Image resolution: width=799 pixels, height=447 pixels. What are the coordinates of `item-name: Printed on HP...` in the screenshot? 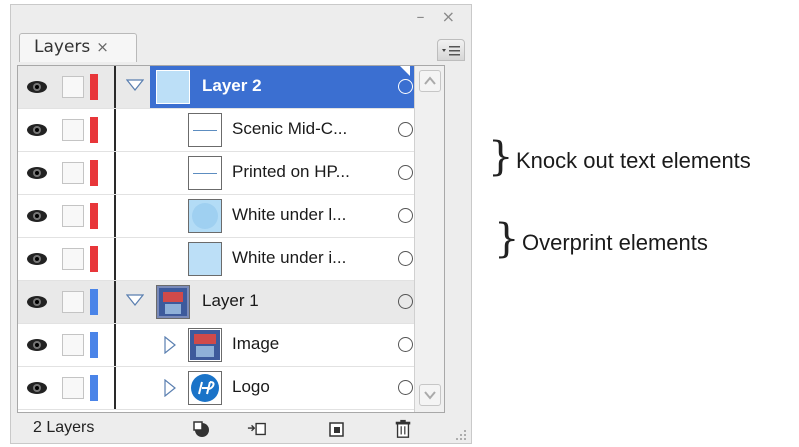 It's located at (291, 171).